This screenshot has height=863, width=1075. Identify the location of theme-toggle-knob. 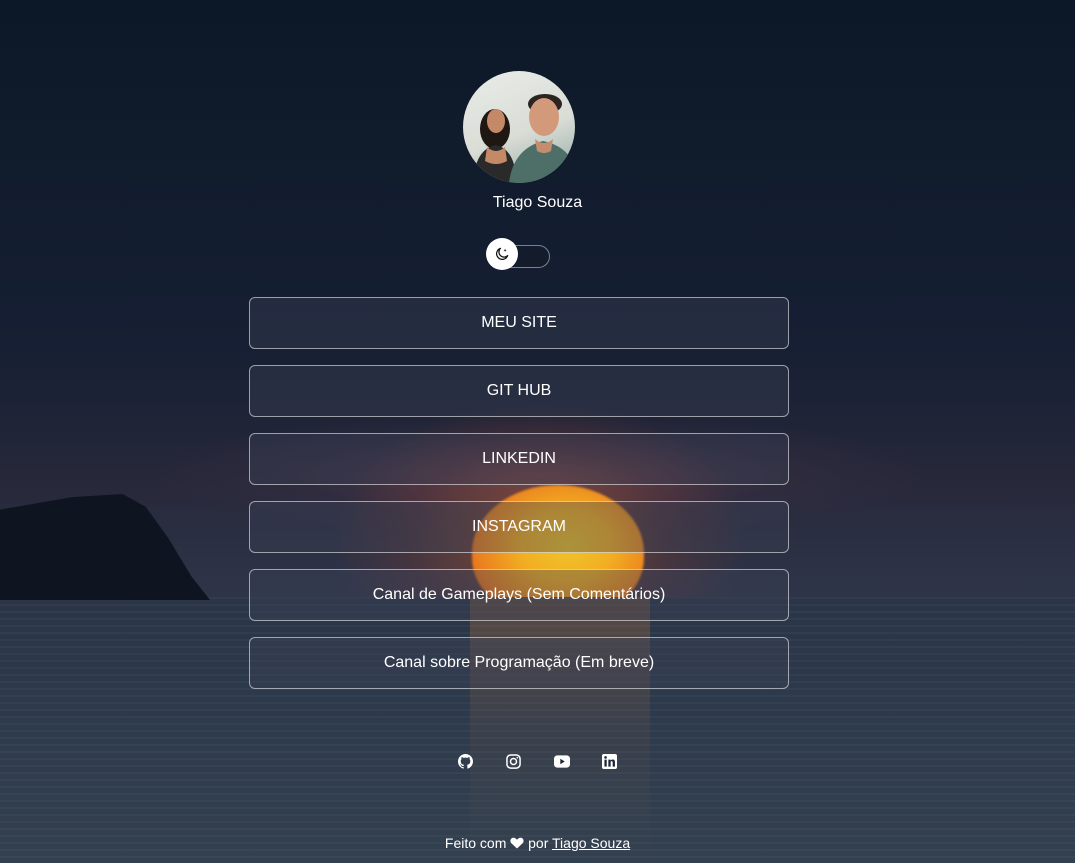
(502, 254).